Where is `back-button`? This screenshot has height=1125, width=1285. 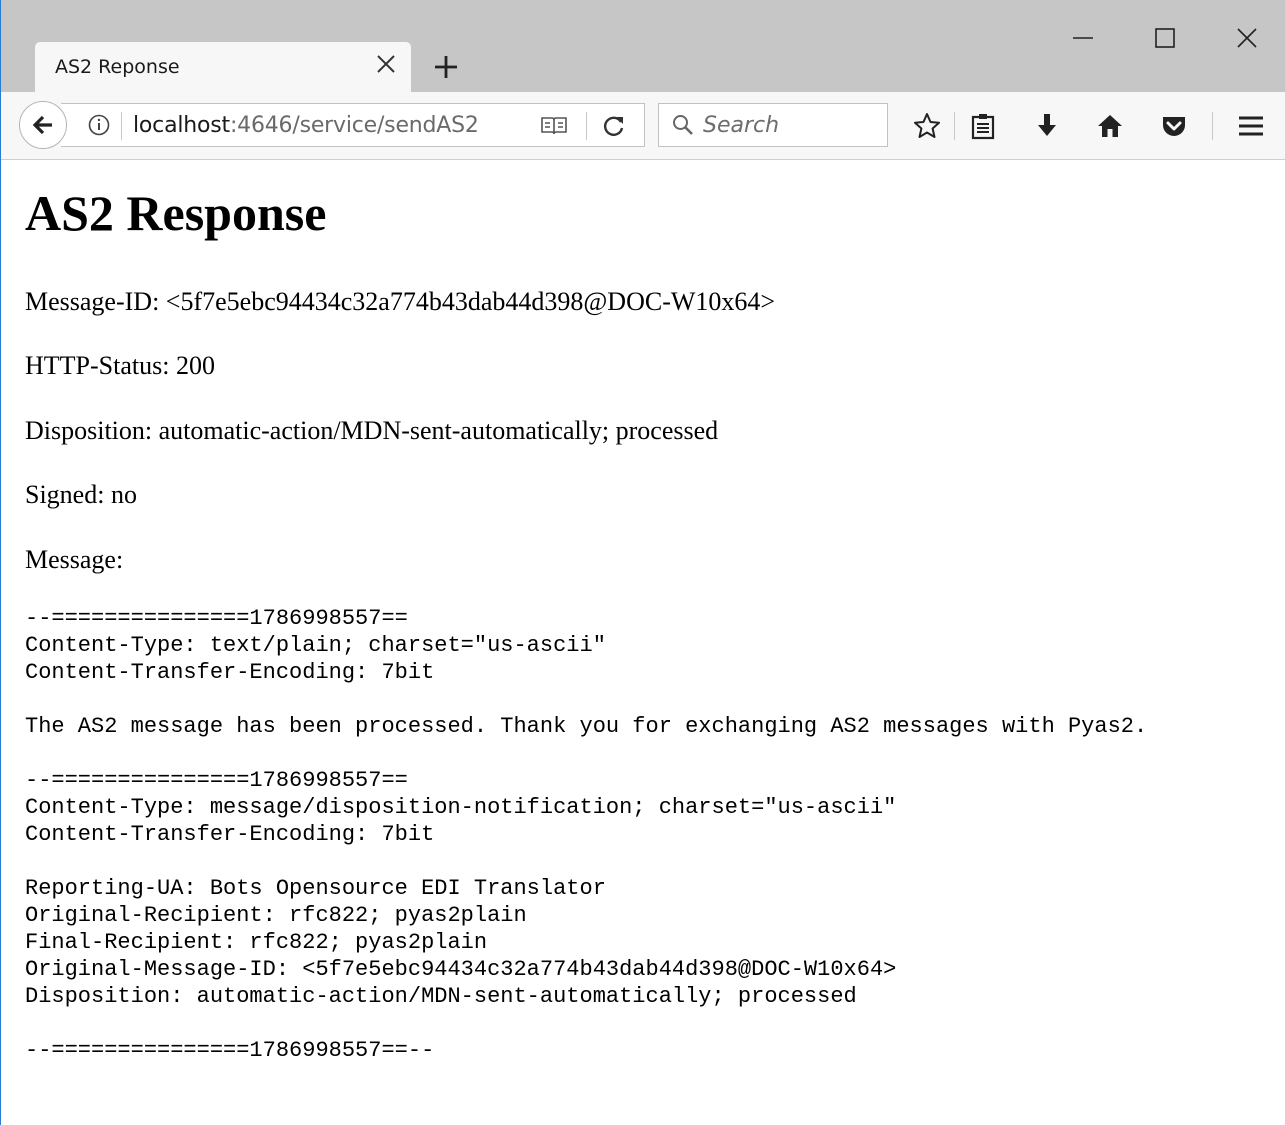
back-button is located at coordinates (43, 125).